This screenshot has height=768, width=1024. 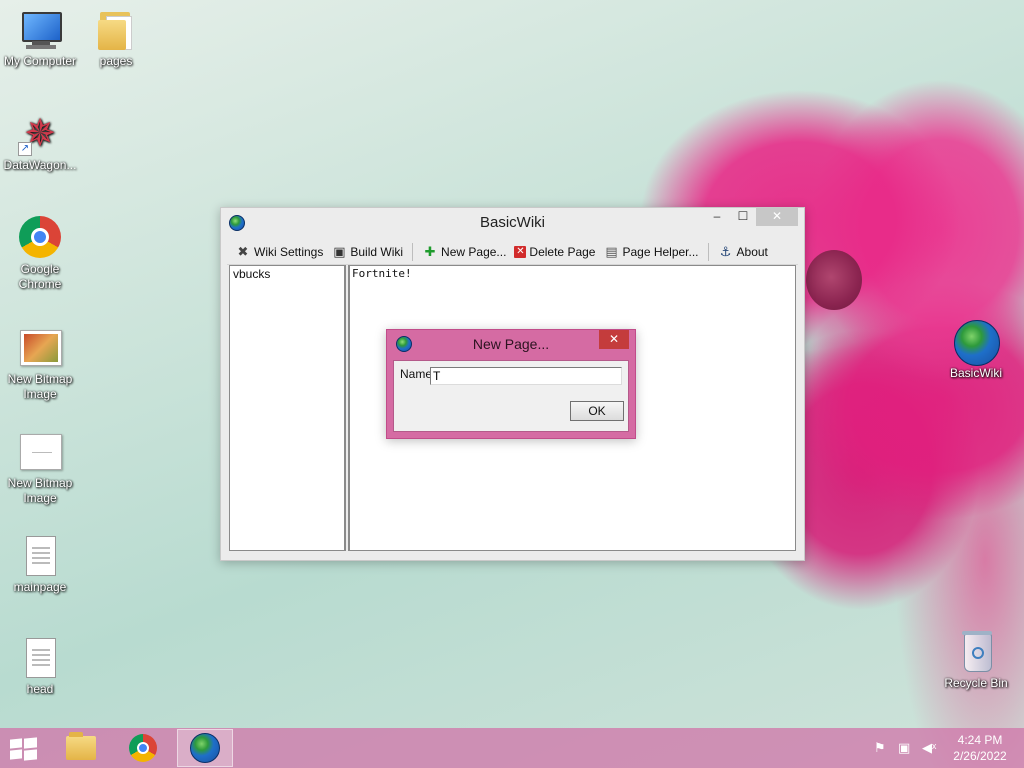 I want to click on window-title: BasicWiki, so click(x=512, y=222).